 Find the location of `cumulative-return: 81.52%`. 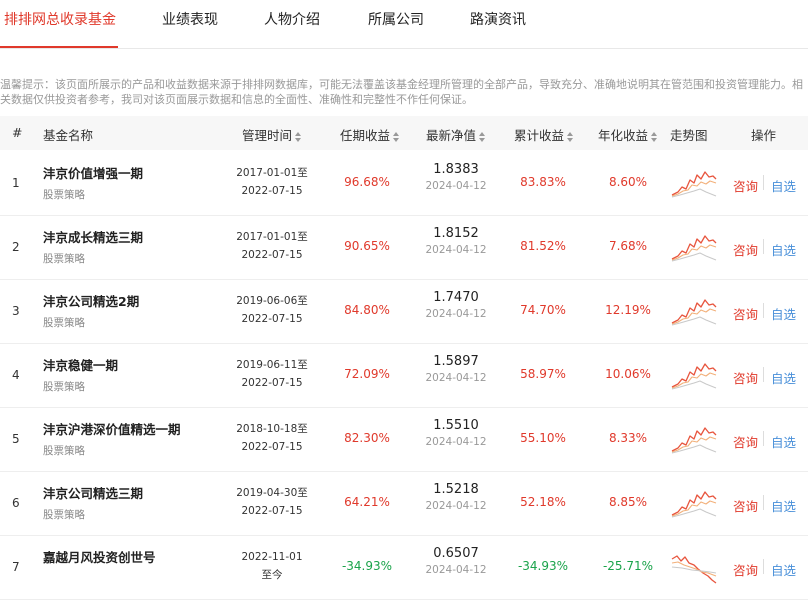

cumulative-return: 81.52% is located at coordinates (543, 246).